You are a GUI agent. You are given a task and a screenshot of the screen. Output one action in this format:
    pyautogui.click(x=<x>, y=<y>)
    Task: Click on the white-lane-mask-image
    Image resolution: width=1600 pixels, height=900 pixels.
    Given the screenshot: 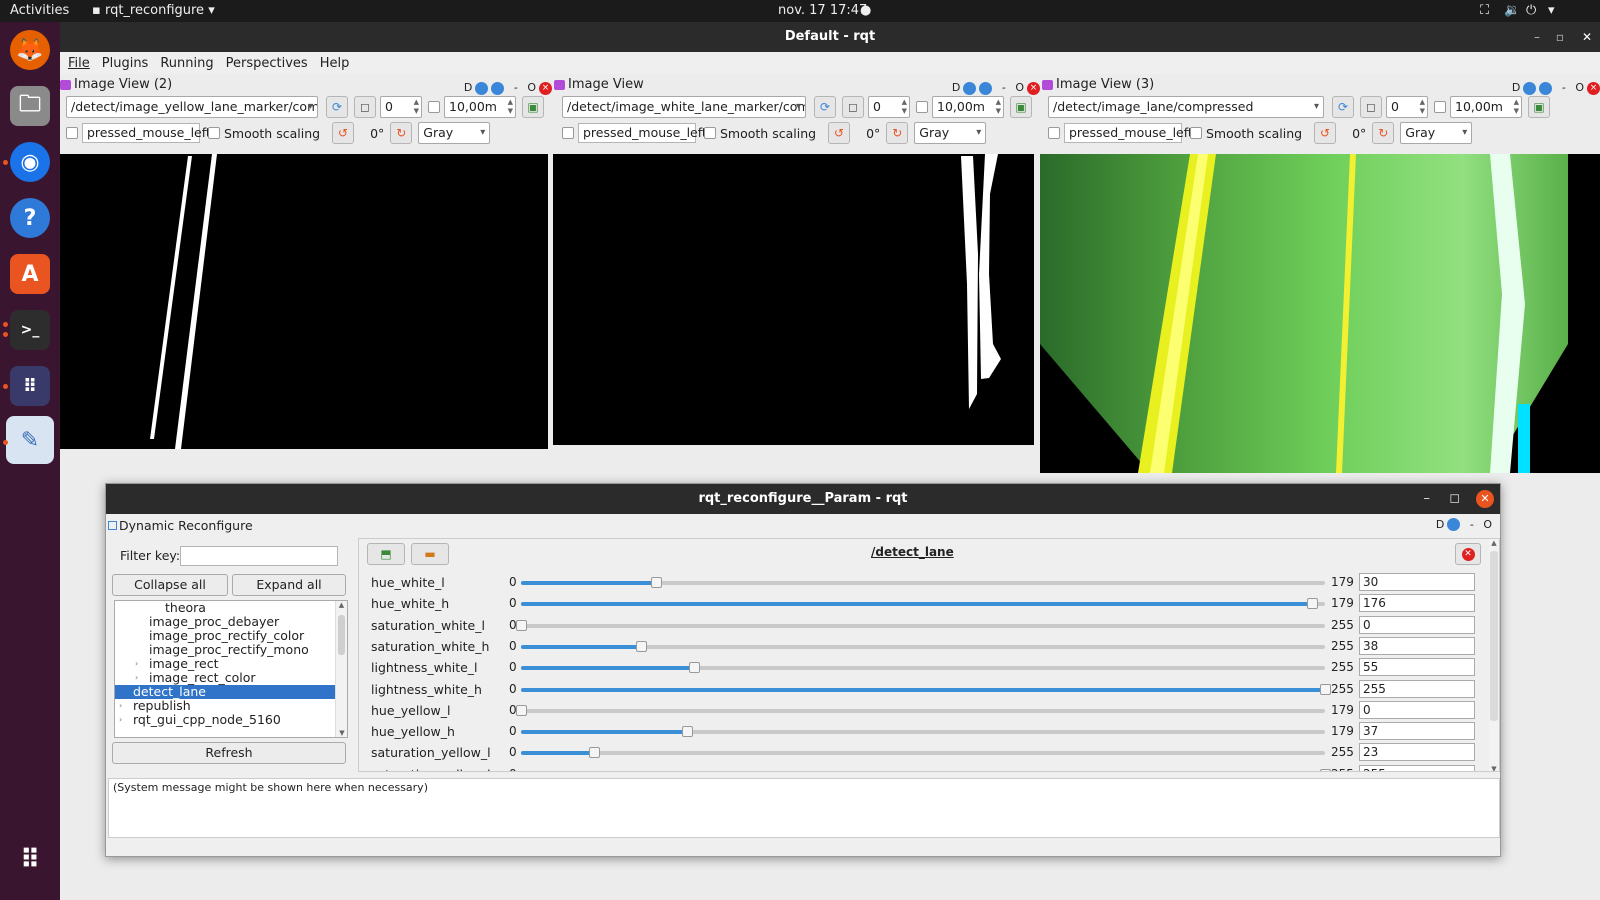 What is the action you would take?
    pyautogui.click(x=793, y=299)
    